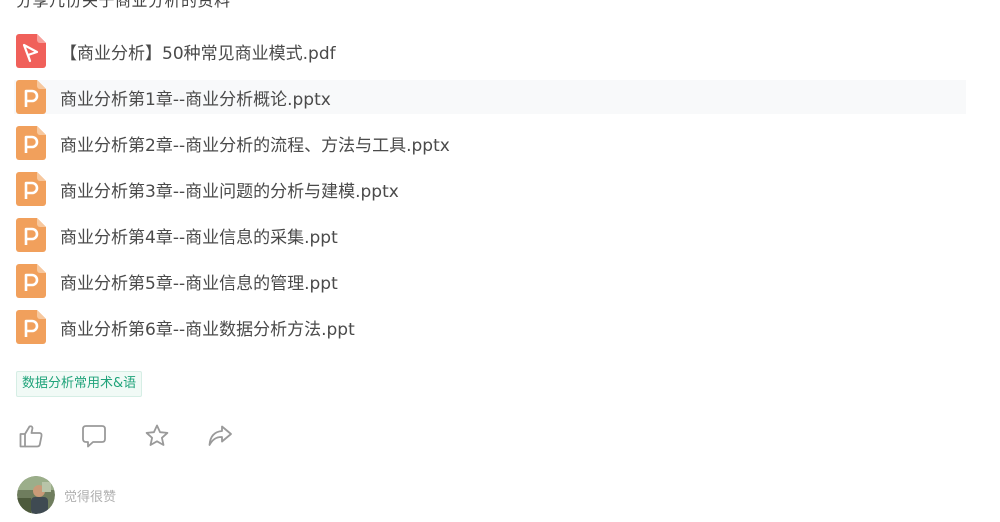  Describe the element at coordinates (199, 283) in the screenshot. I see `attachment-name: 商业分析第5章--商业信息的管理.ppt` at that location.